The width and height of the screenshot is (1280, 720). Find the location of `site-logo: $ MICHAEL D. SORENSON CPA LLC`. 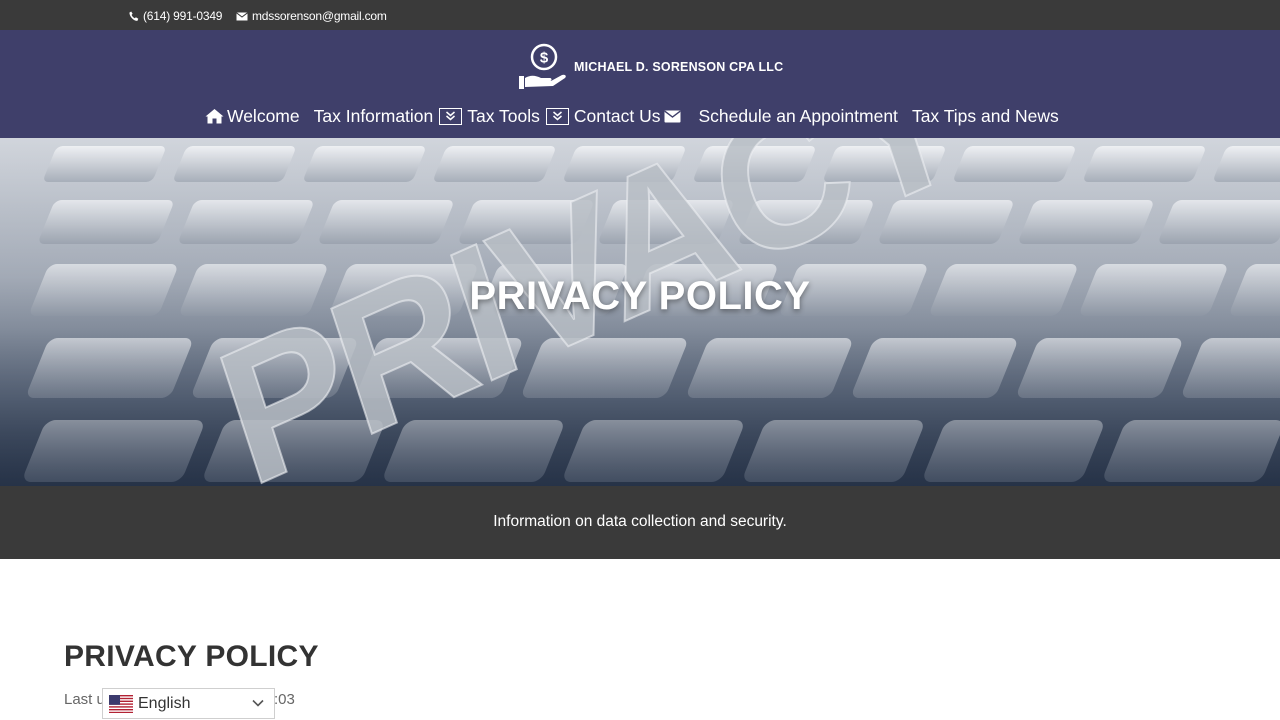

site-logo: $ MICHAEL D. SORENSON CPA LLC is located at coordinates (650, 67).